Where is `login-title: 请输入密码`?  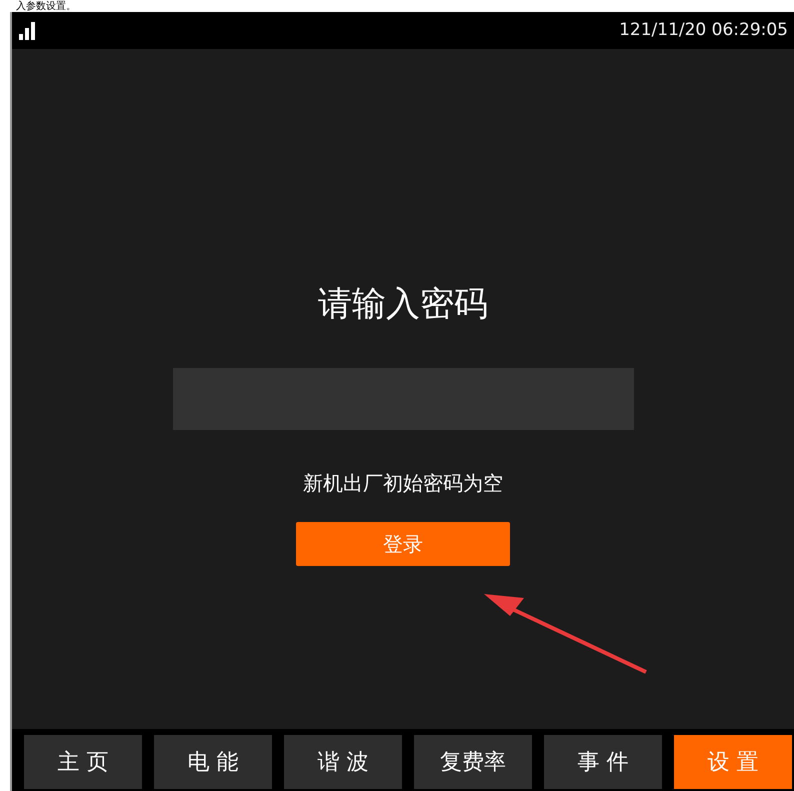
login-title: 请输入密码 is located at coordinates (403, 304).